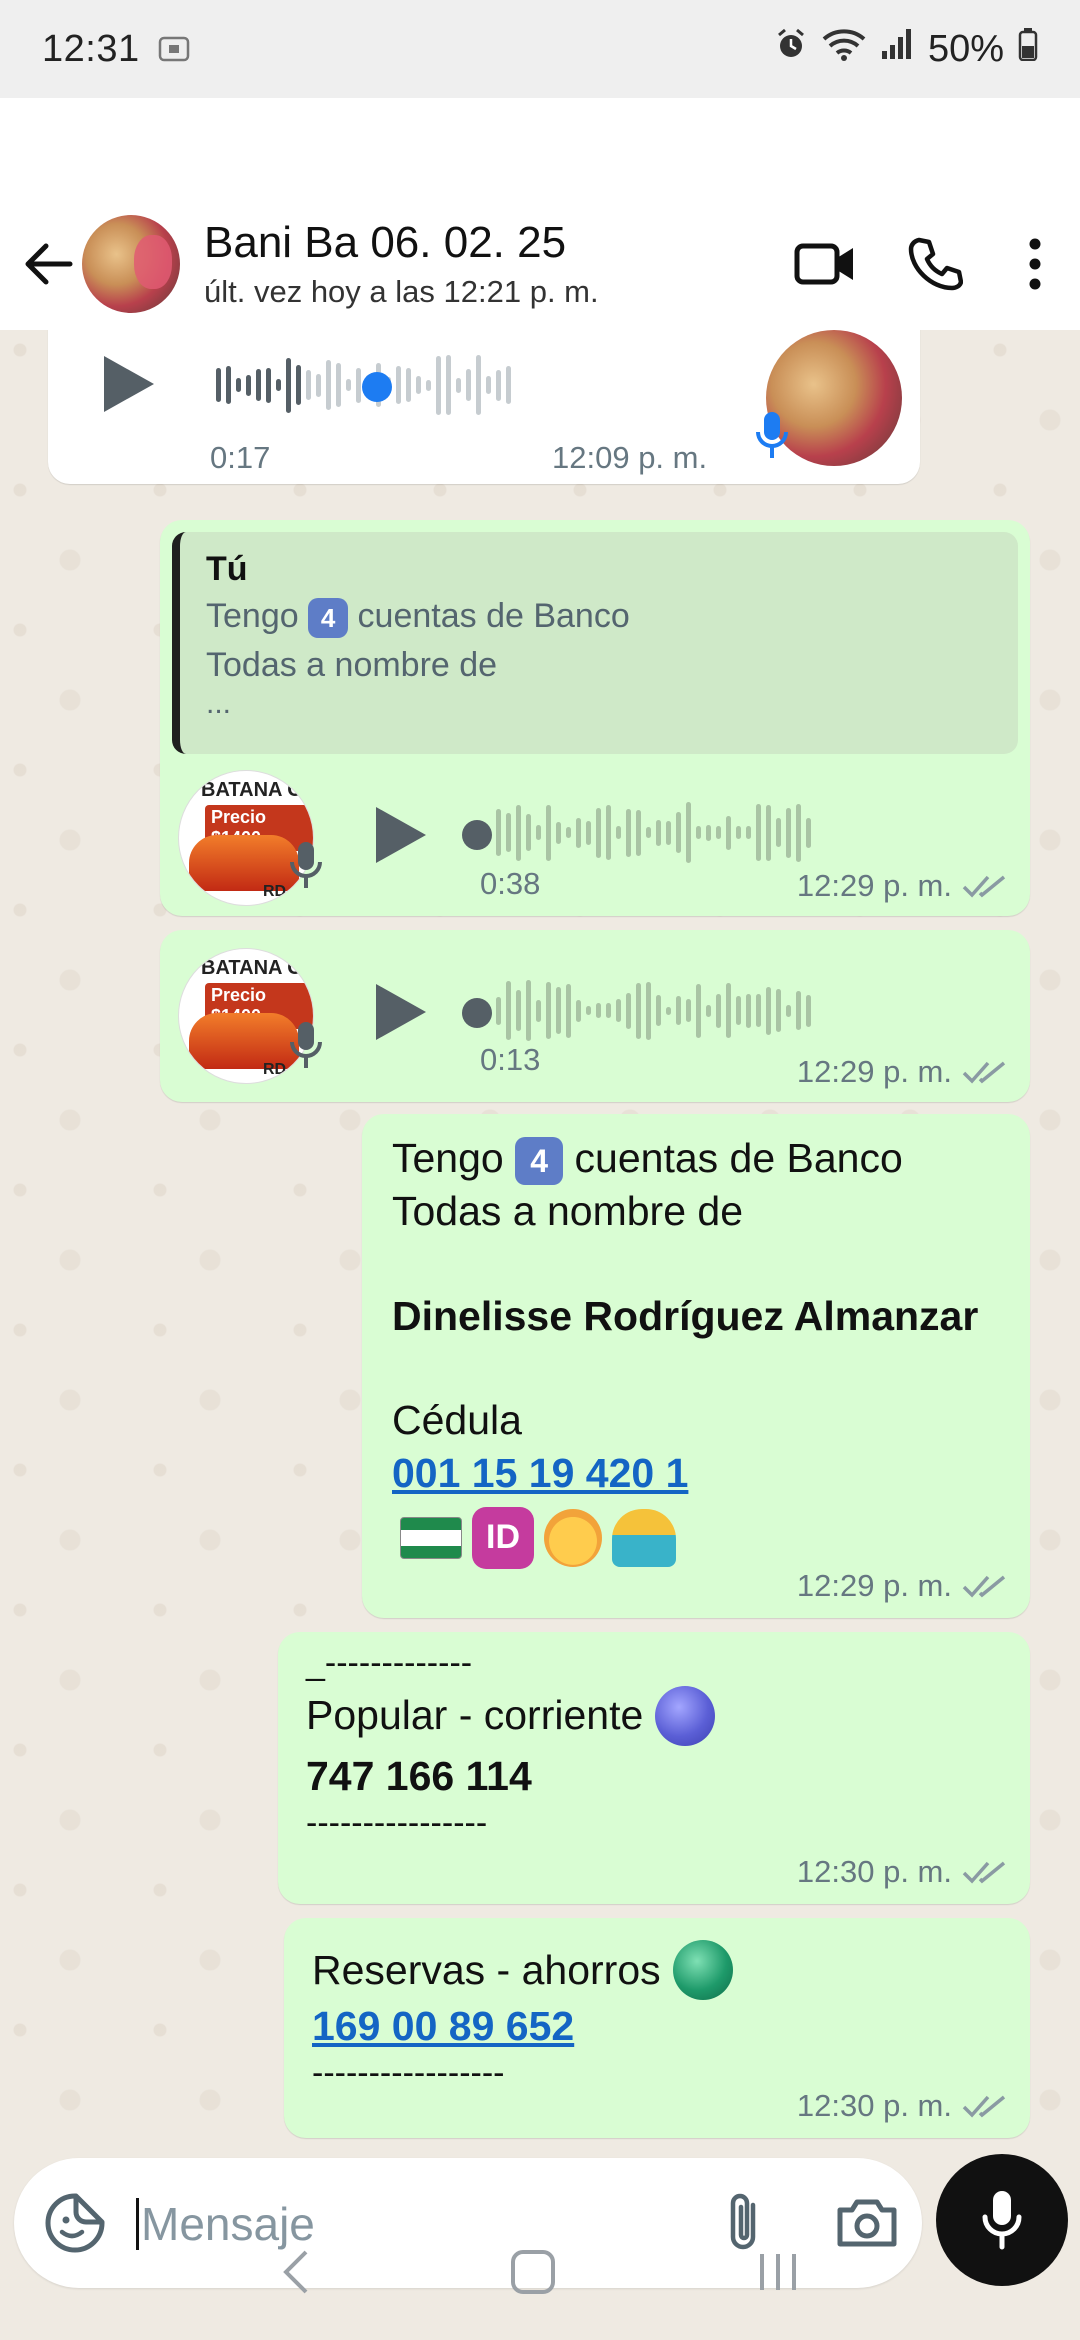 The image size is (1080, 2340). What do you see at coordinates (965, 48) in the screenshot?
I see `battery-percent: 50%` at bounding box center [965, 48].